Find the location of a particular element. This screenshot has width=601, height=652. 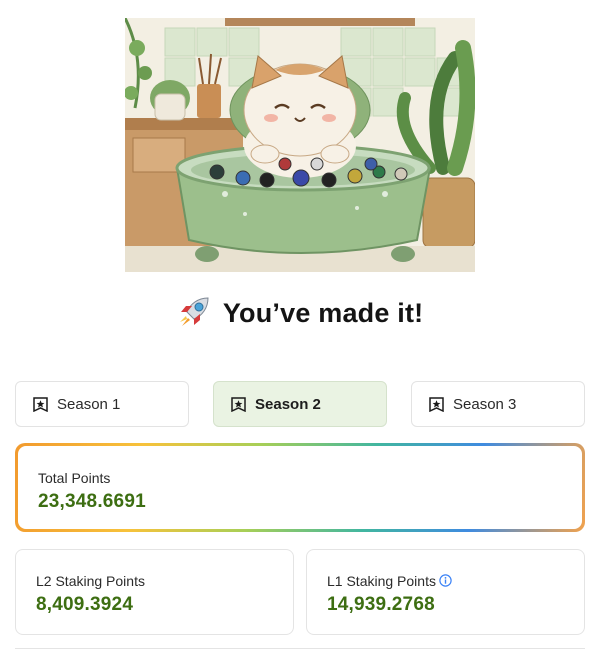

l1-staking-card: L1 Staking Points 14,939.2768 is located at coordinates (445, 592).